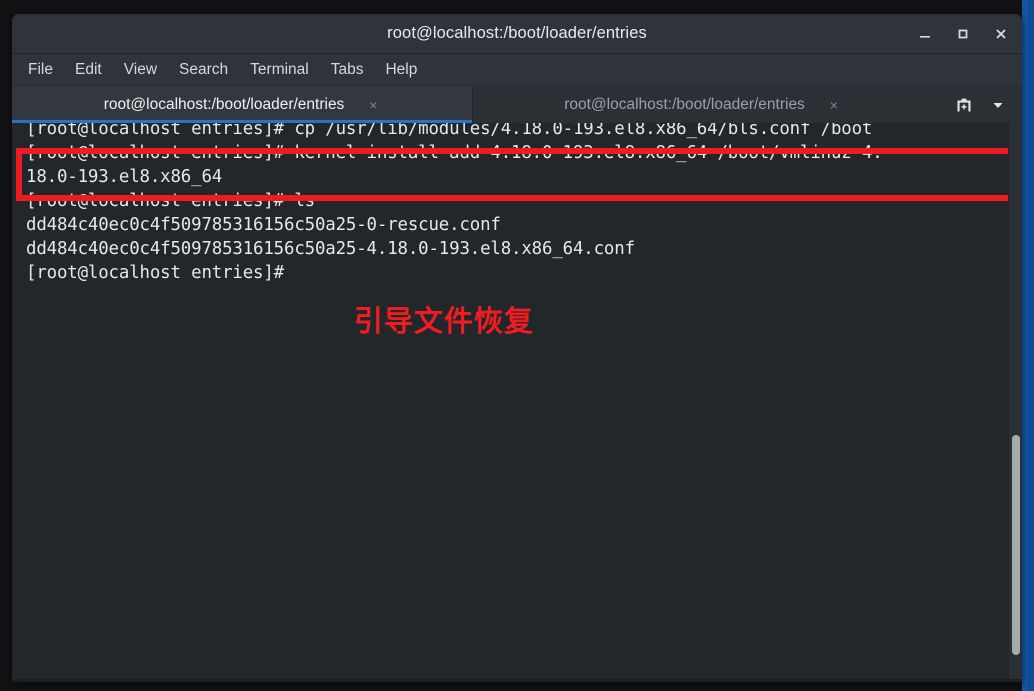 This screenshot has height=691, width=1034. I want to click on desktop-accent-strip-inner, so click(1031, 345).